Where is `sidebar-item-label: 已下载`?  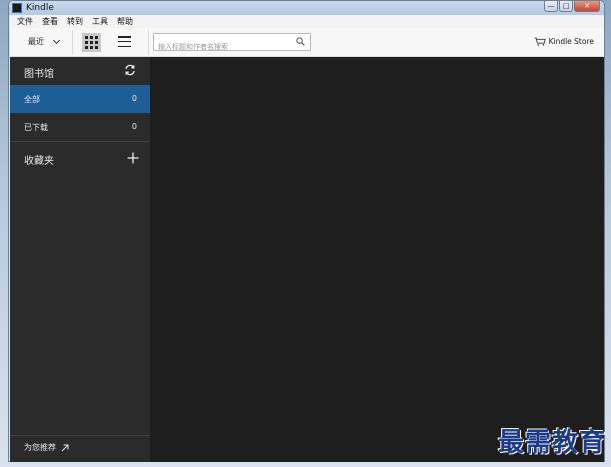 sidebar-item-label: 已下载 is located at coordinates (36, 127).